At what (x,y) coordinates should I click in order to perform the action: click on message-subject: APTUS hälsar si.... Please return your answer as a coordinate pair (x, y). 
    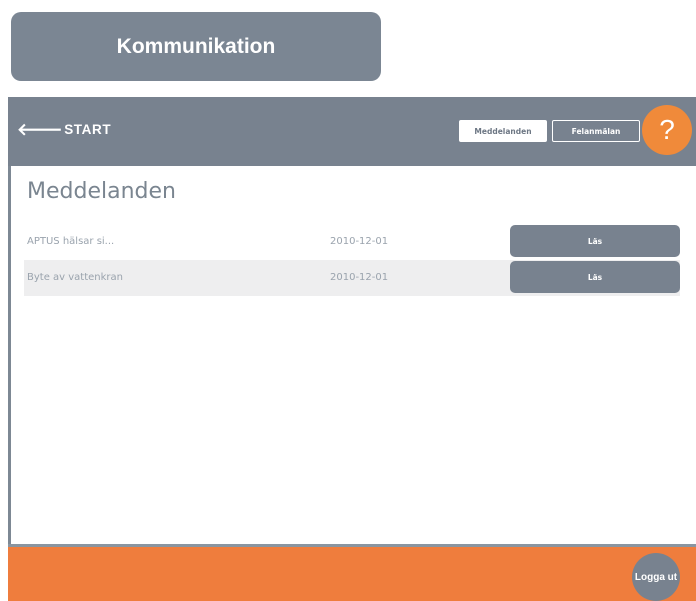
    Looking at the image, I should click on (71, 241).